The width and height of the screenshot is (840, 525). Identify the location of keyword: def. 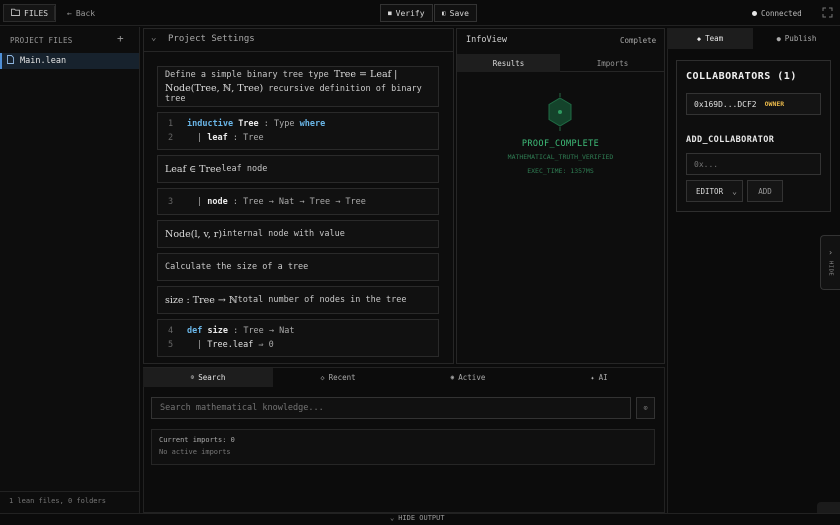
(195, 331).